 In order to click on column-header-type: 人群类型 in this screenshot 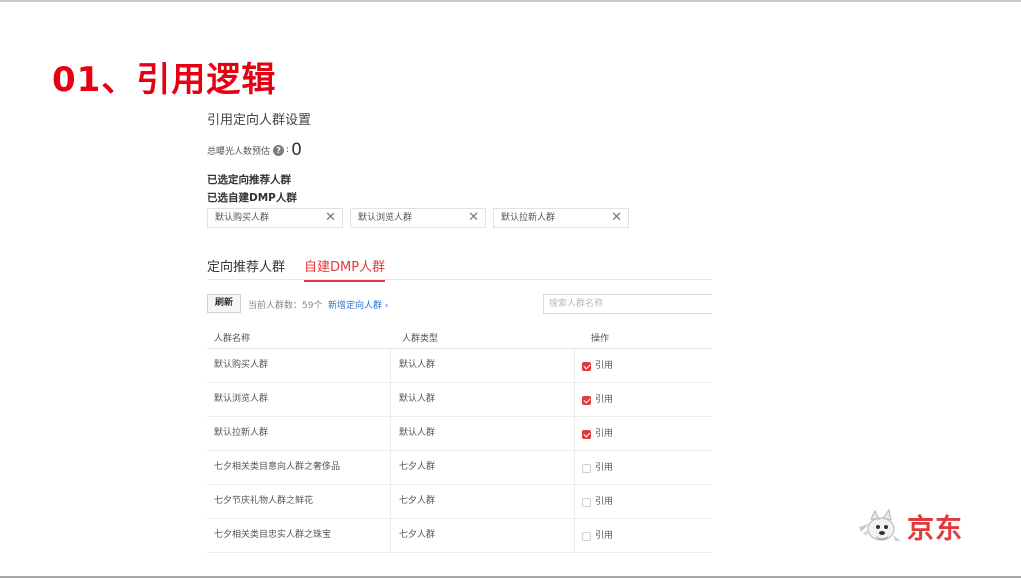, I will do `click(420, 339)`.